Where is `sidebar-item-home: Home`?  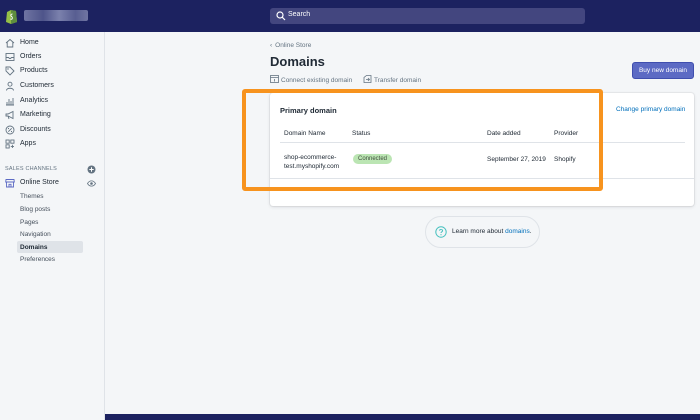
sidebar-item-home: Home is located at coordinates (52, 44).